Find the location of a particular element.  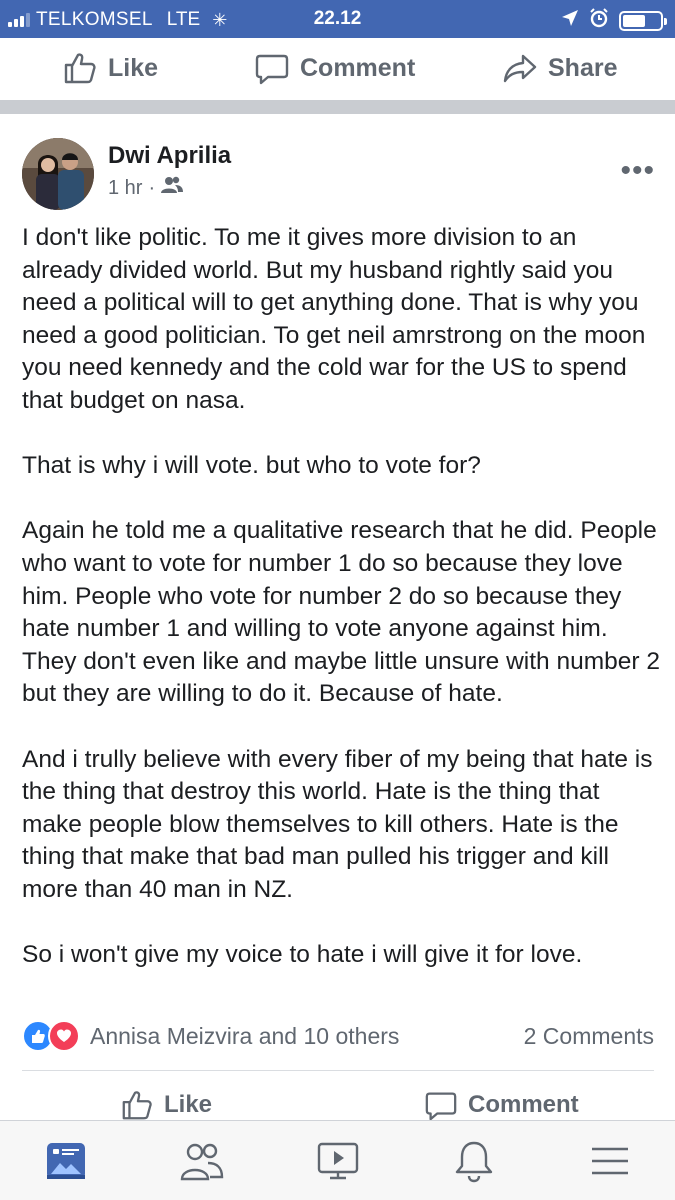

reactions-text: Annisa Meizvira and 10 others is located at coordinates (245, 1035).